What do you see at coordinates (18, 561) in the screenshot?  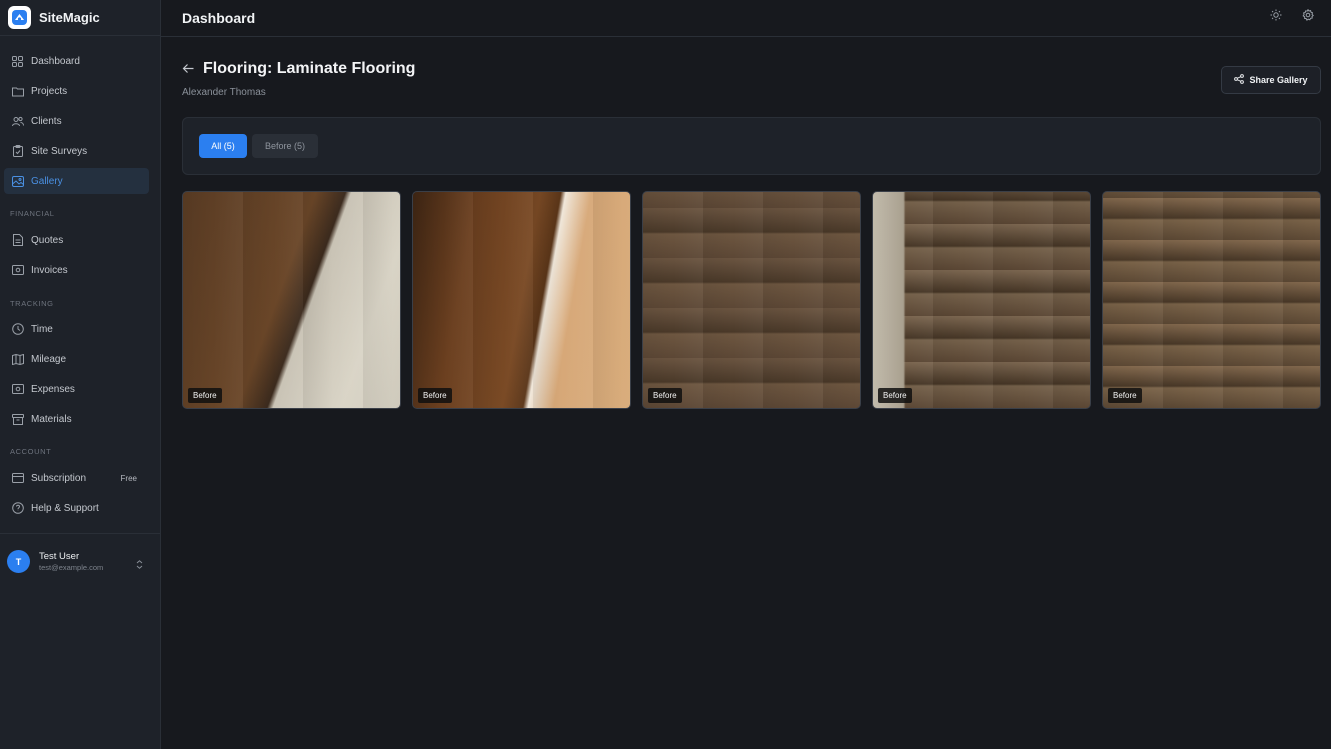 I see `avatar: T` at bounding box center [18, 561].